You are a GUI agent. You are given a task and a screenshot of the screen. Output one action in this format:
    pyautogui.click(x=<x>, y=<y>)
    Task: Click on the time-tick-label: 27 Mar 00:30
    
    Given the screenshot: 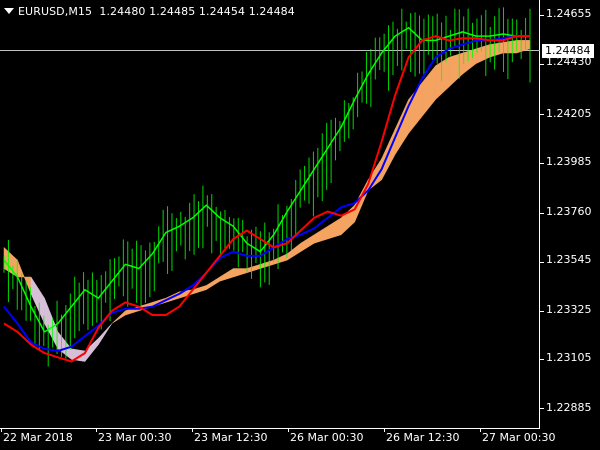 What is the action you would take?
    pyautogui.click(x=519, y=437)
    